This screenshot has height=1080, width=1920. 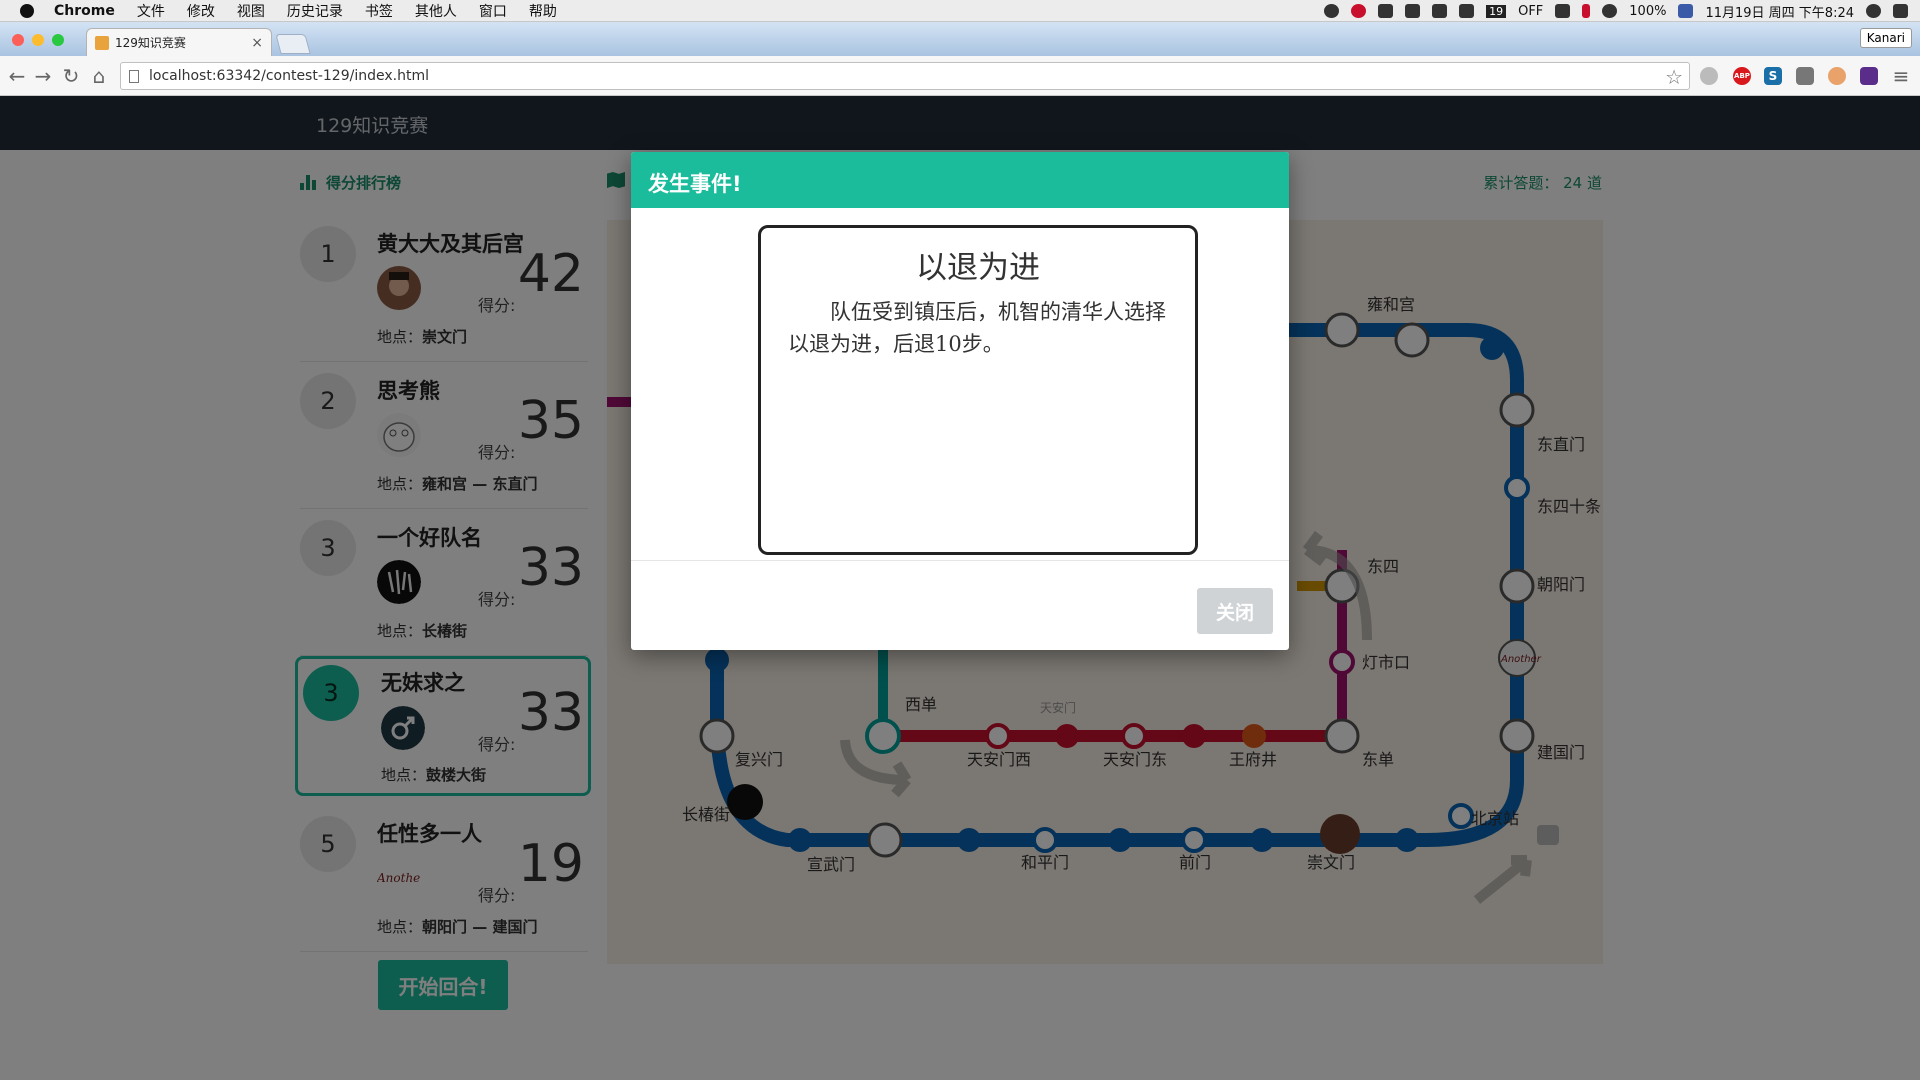 I want to click on badge-count: 19, so click(x=1496, y=11).